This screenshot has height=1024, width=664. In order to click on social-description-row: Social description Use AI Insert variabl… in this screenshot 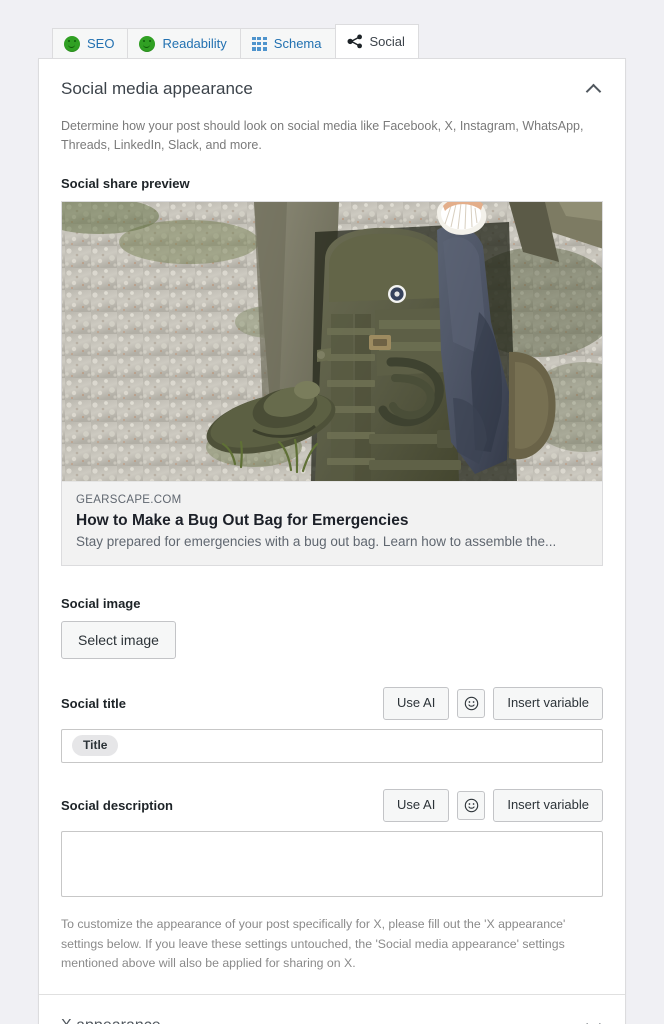, I will do `click(332, 805)`.